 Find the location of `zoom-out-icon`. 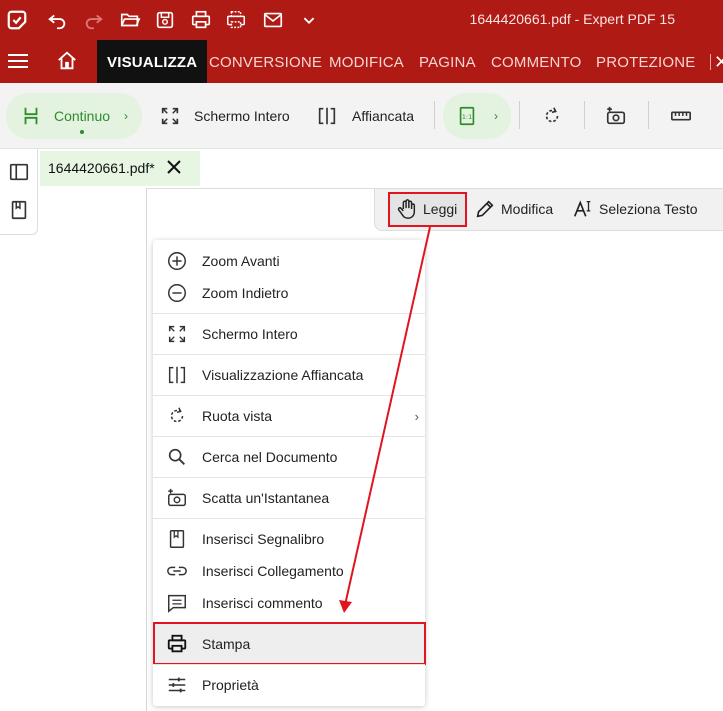

zoom-out-icon is located at coordinates (177, 293).